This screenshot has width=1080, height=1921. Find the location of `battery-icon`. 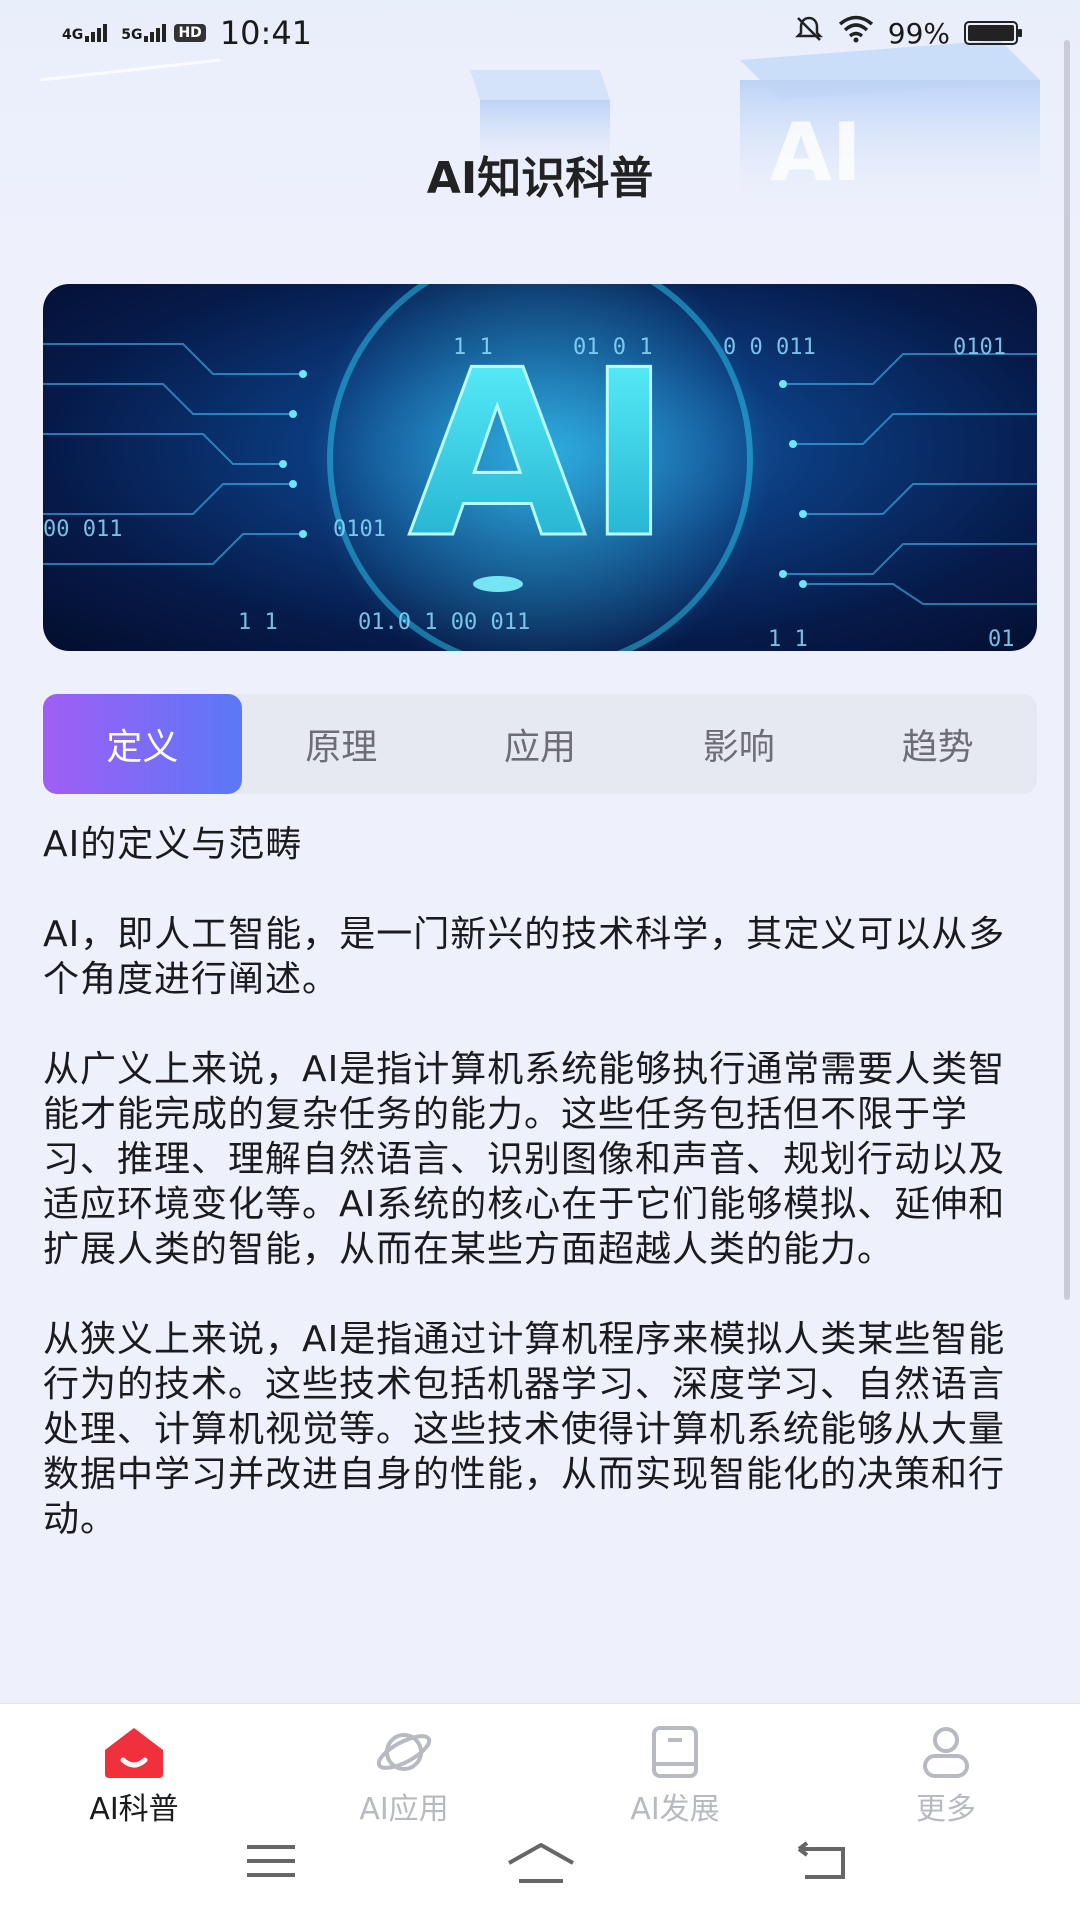

battery-icon is located at coordinates (993, 33).